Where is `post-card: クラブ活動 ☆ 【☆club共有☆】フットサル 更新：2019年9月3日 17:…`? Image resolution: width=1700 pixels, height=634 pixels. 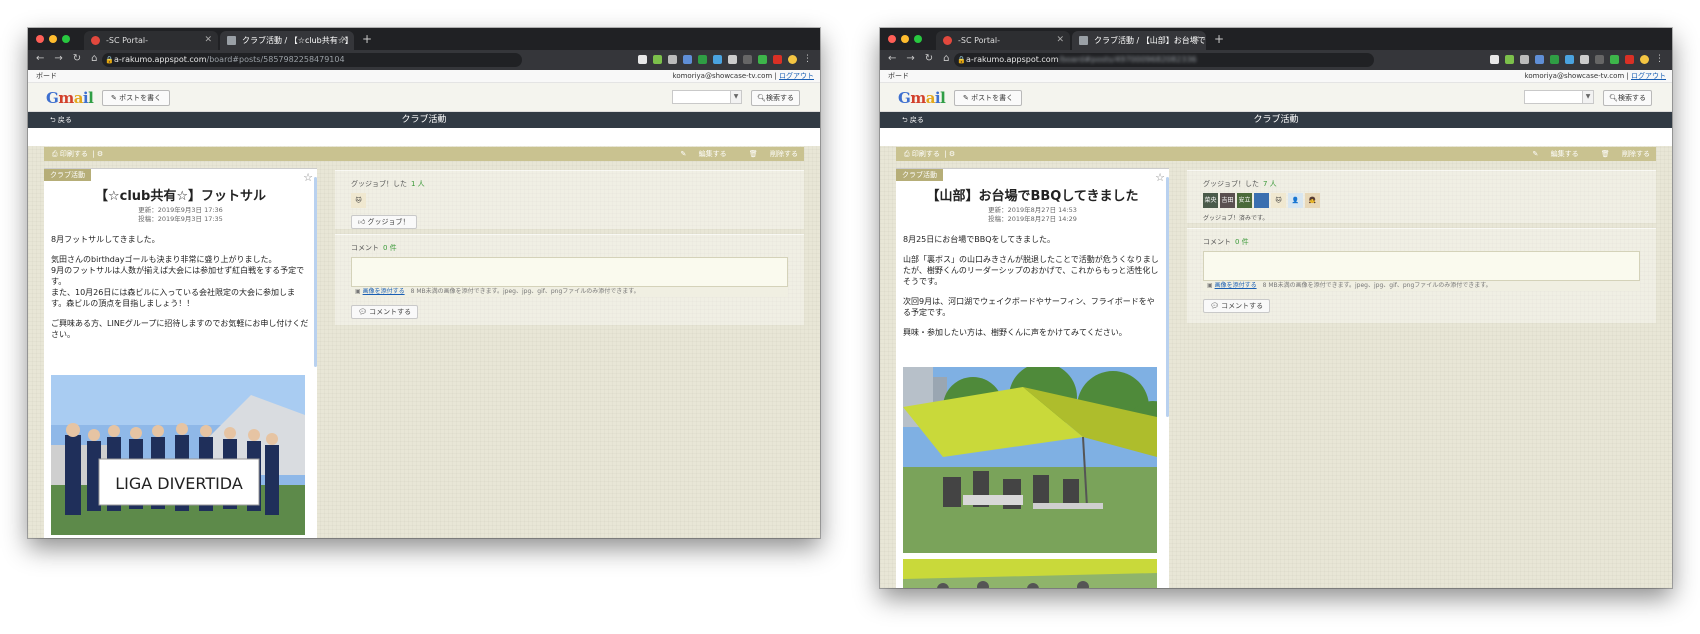 post-card: クラブ活動 ☆ 【☆club共有☆】フットサル 更新：2019年9月3日 17:… is located at coordinates (180, 353).